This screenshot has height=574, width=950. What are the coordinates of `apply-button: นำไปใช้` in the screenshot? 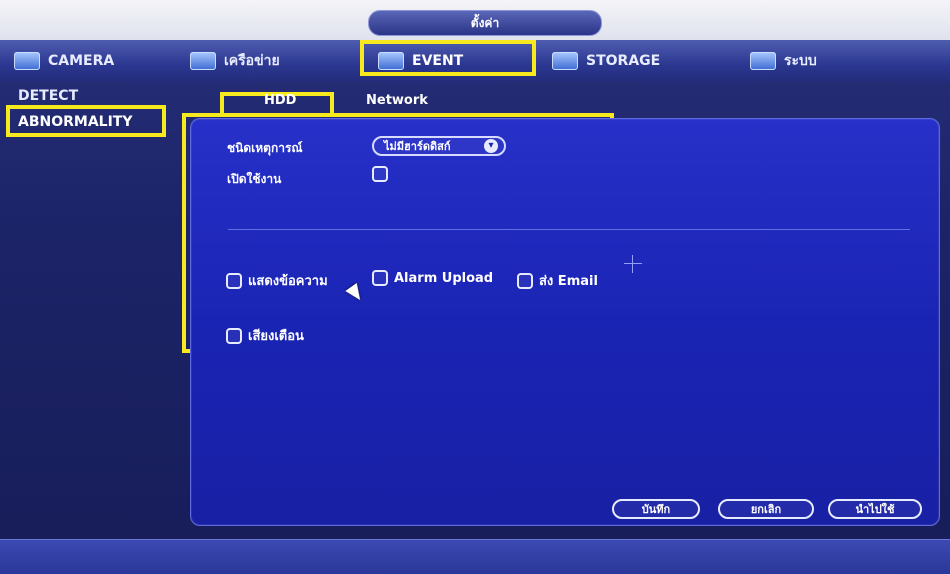 It's located at (875, 509).